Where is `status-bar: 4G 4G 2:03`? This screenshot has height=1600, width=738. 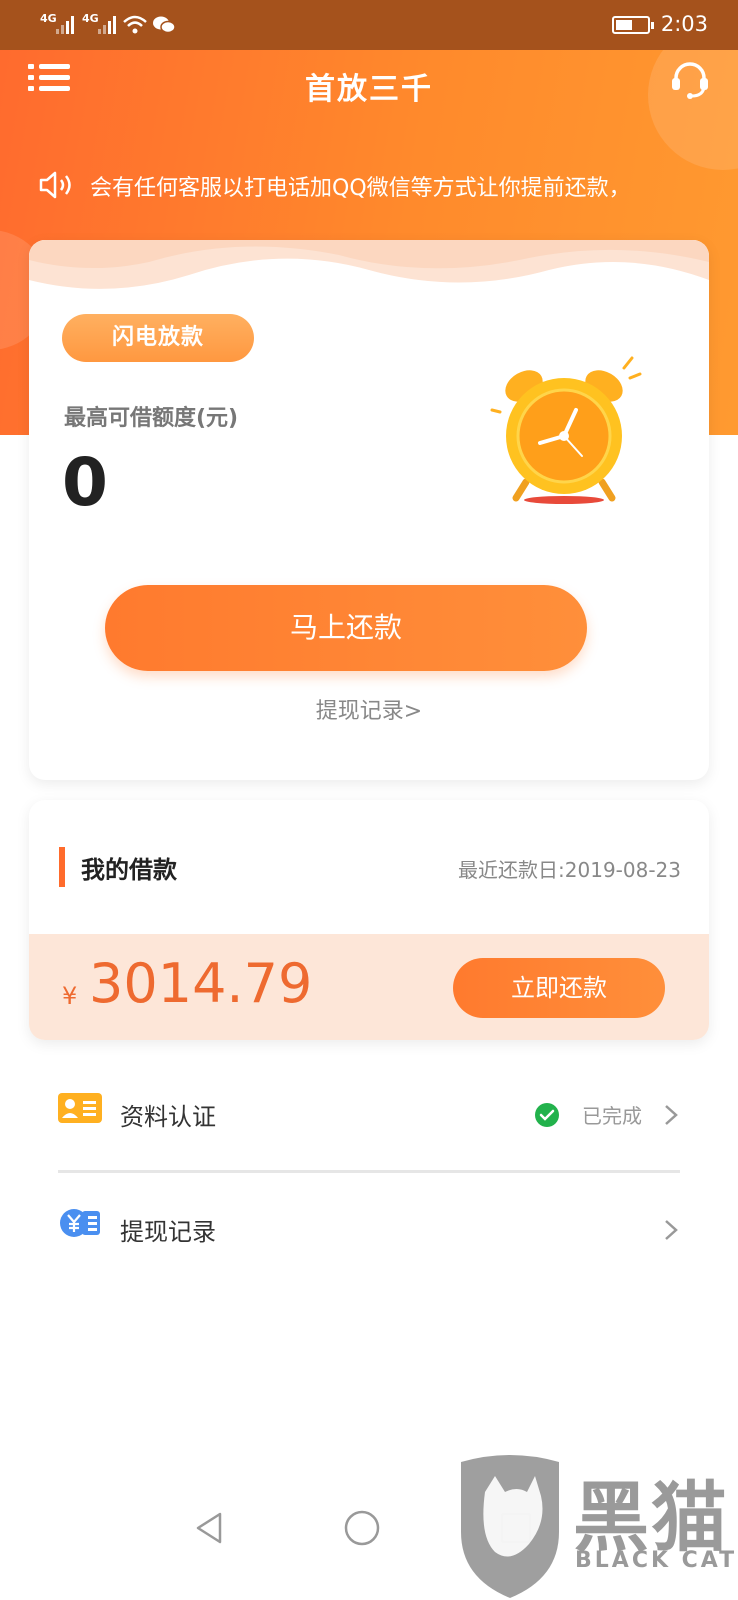
status-bar: 4G 4G 2:03 is located at coordinates (369, 25).